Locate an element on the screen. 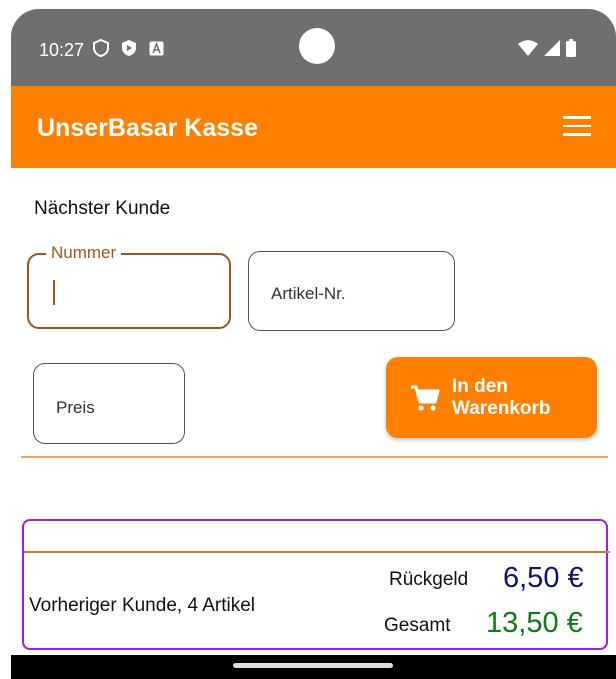 This screenshot has width=616, height=679. font-icon is located at coordinates (156, 51).